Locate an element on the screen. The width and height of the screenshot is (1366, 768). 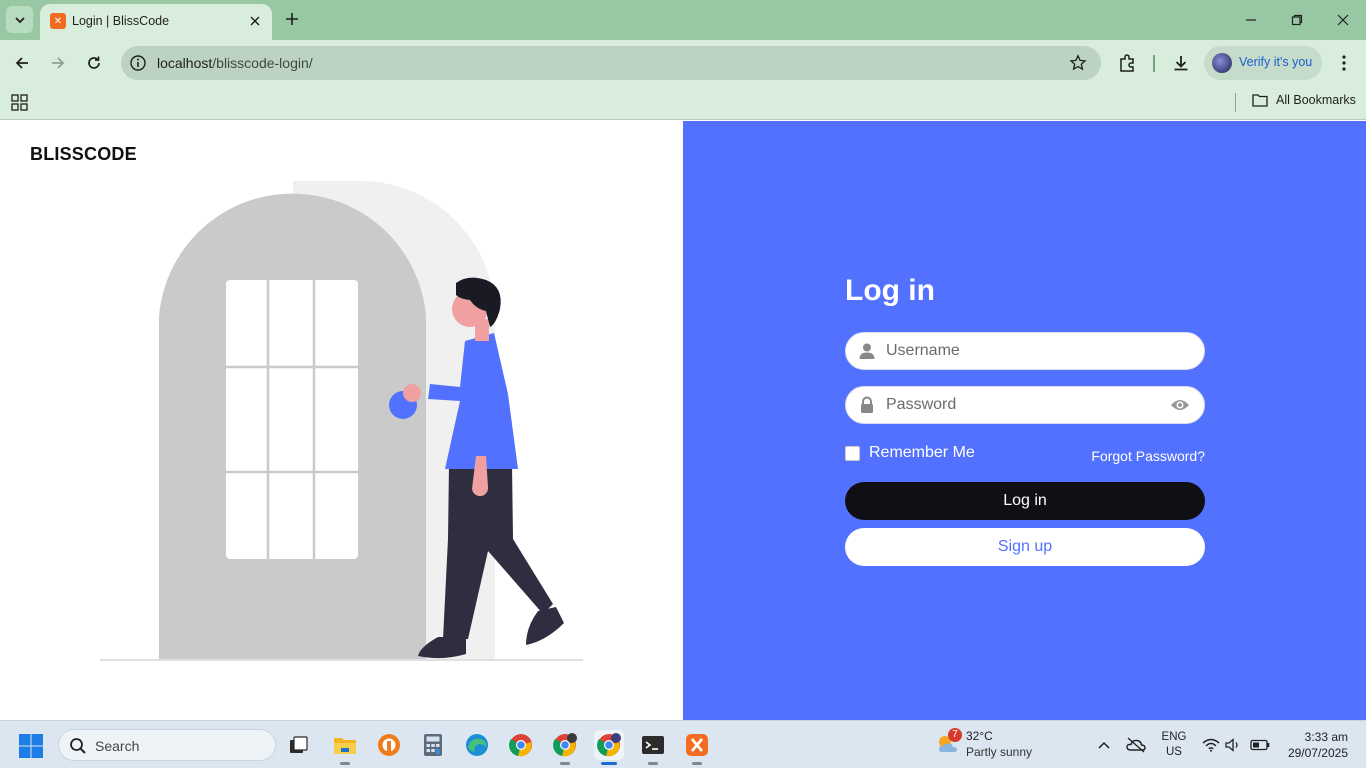
chrome-icon is located at coordinates (521, 745).